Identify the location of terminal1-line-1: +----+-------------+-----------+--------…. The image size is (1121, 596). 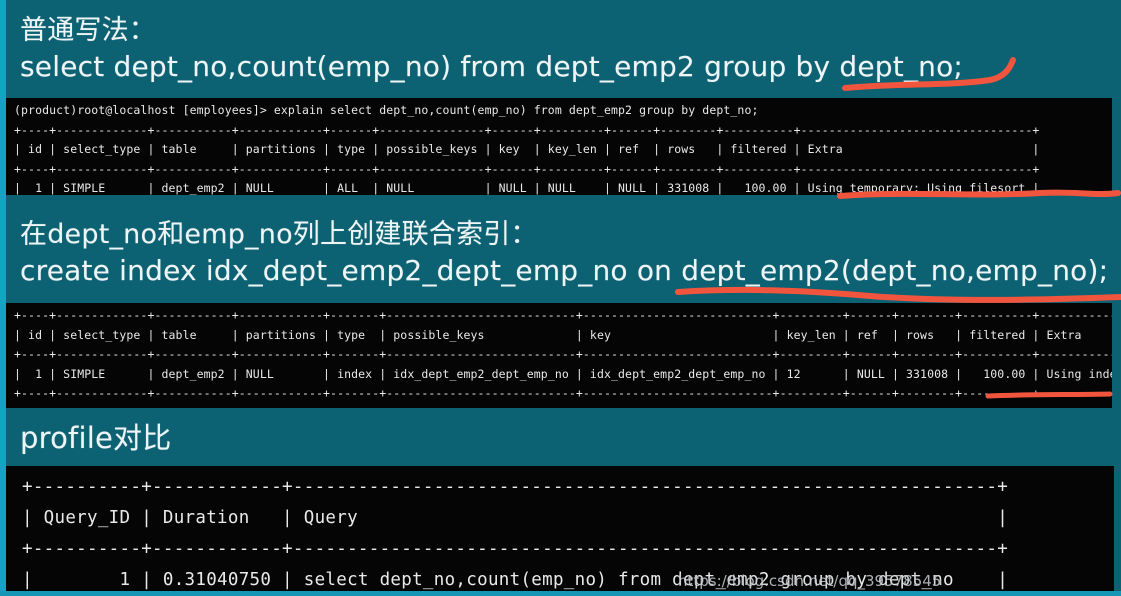
(527, 129).